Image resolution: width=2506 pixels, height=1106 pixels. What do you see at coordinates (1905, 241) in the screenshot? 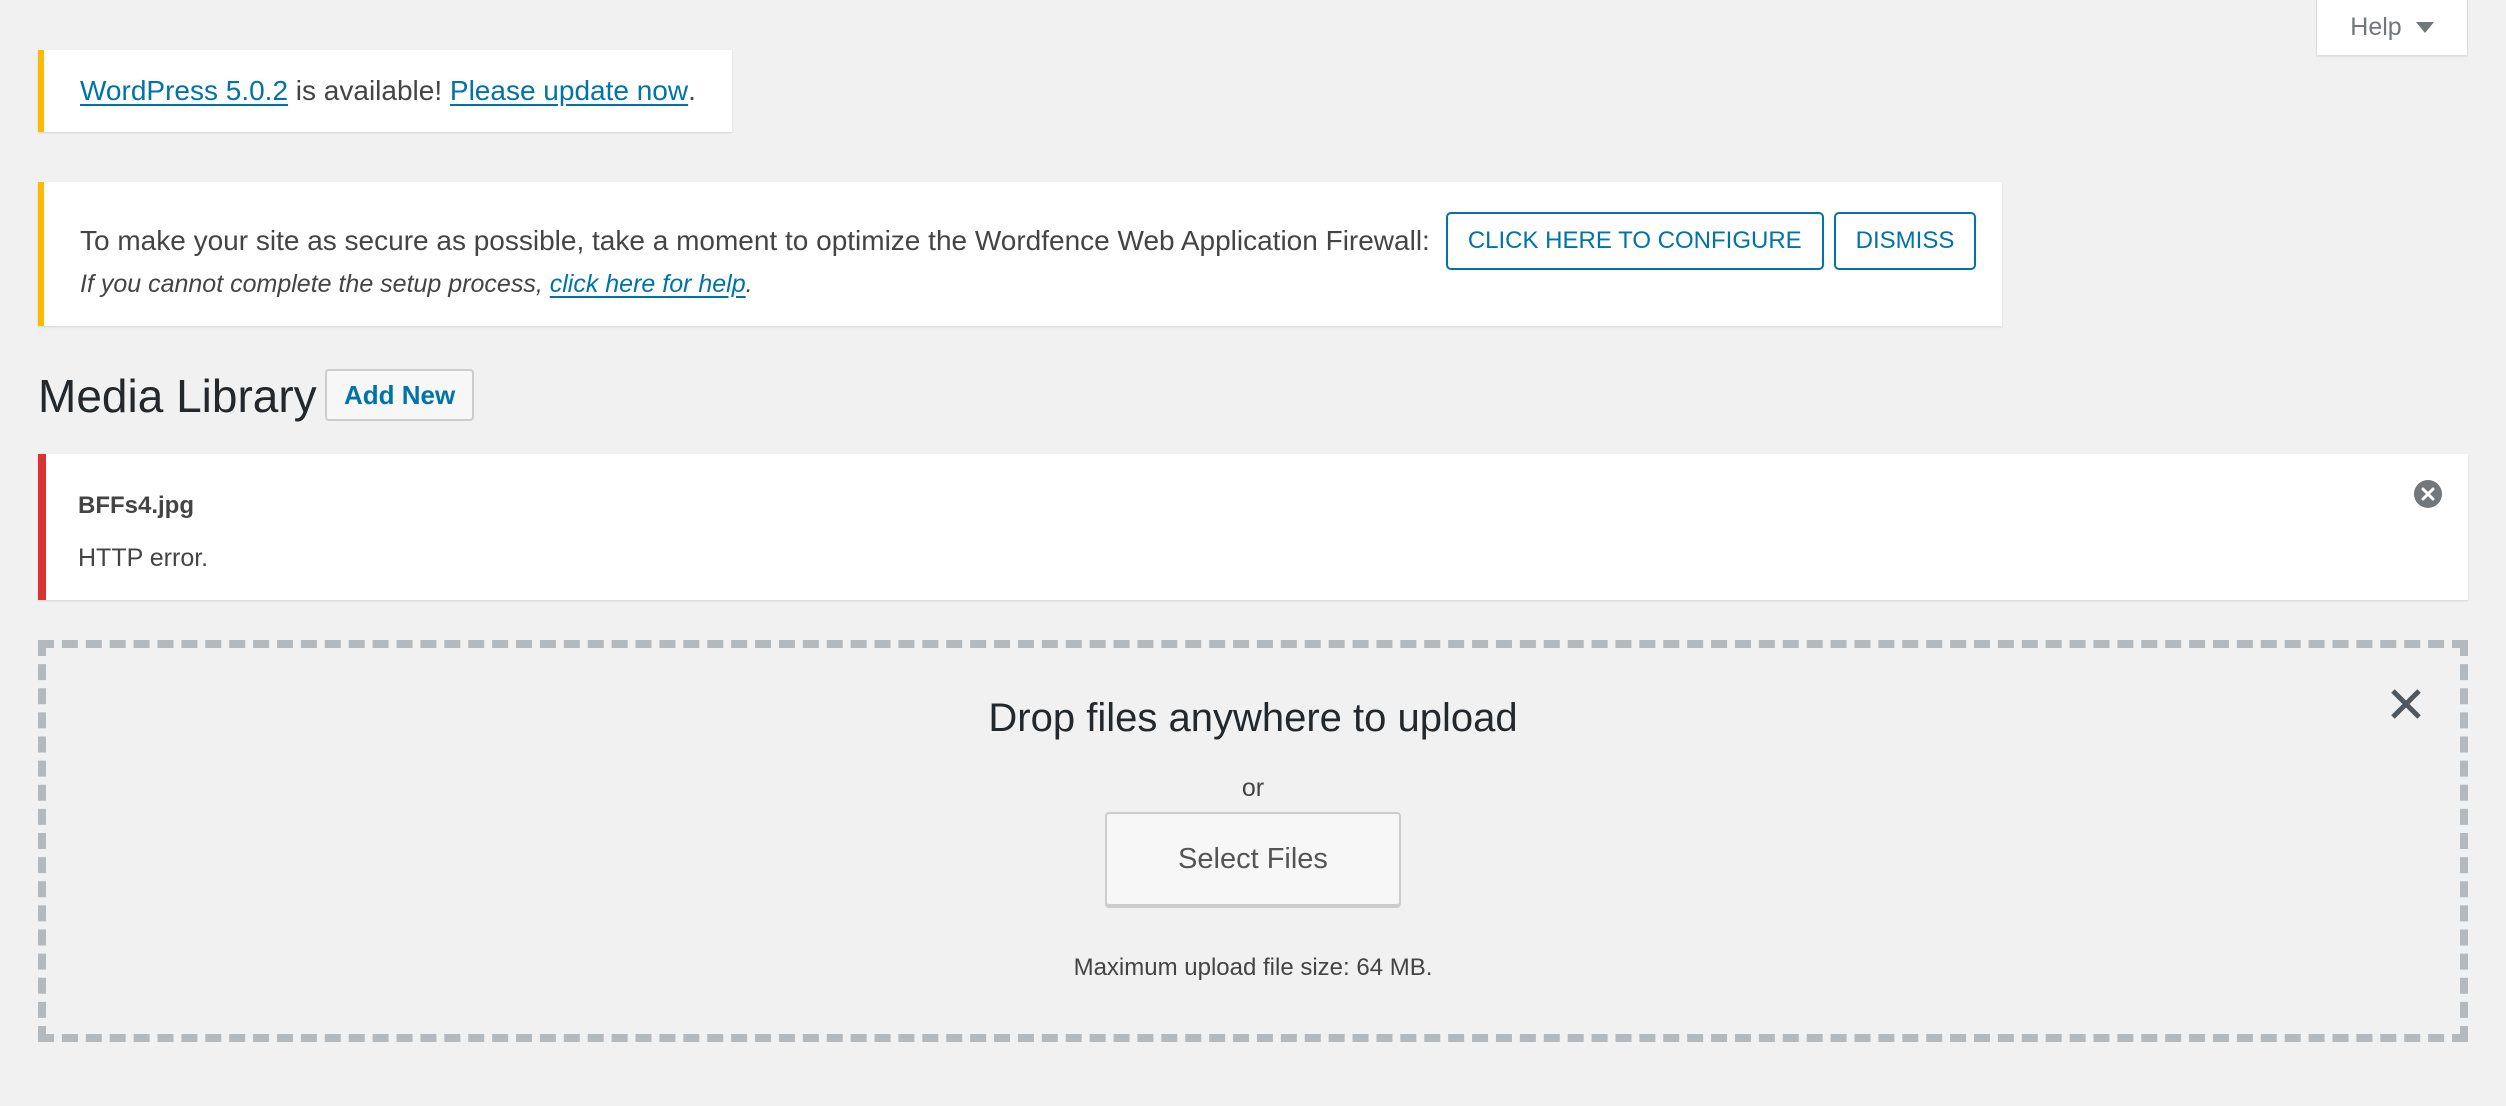
I see `dismiss-wordfence-button: DISMISS` at bounding box center [1905, 241].